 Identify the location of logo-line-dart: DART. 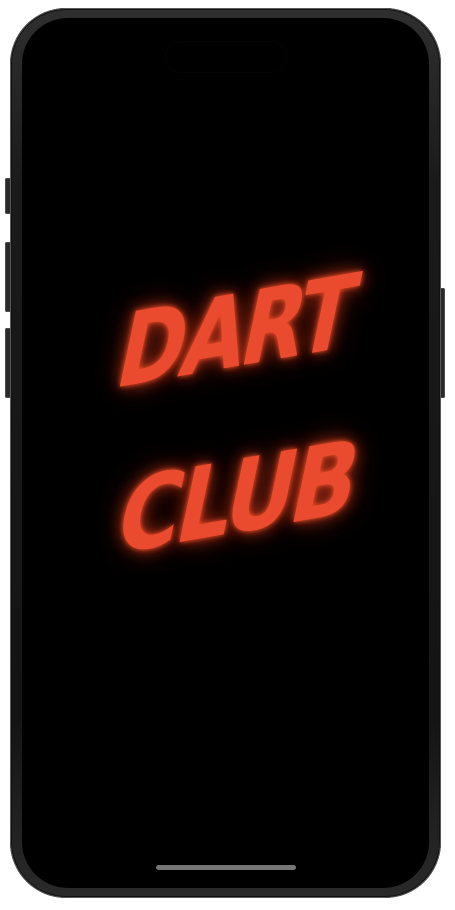
(236, 331).